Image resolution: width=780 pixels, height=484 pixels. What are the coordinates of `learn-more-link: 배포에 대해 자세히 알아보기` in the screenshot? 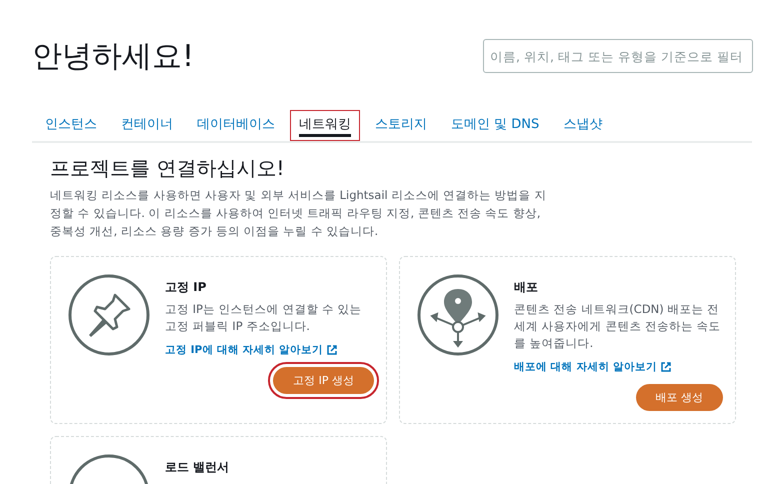 It's located at (592, 367).